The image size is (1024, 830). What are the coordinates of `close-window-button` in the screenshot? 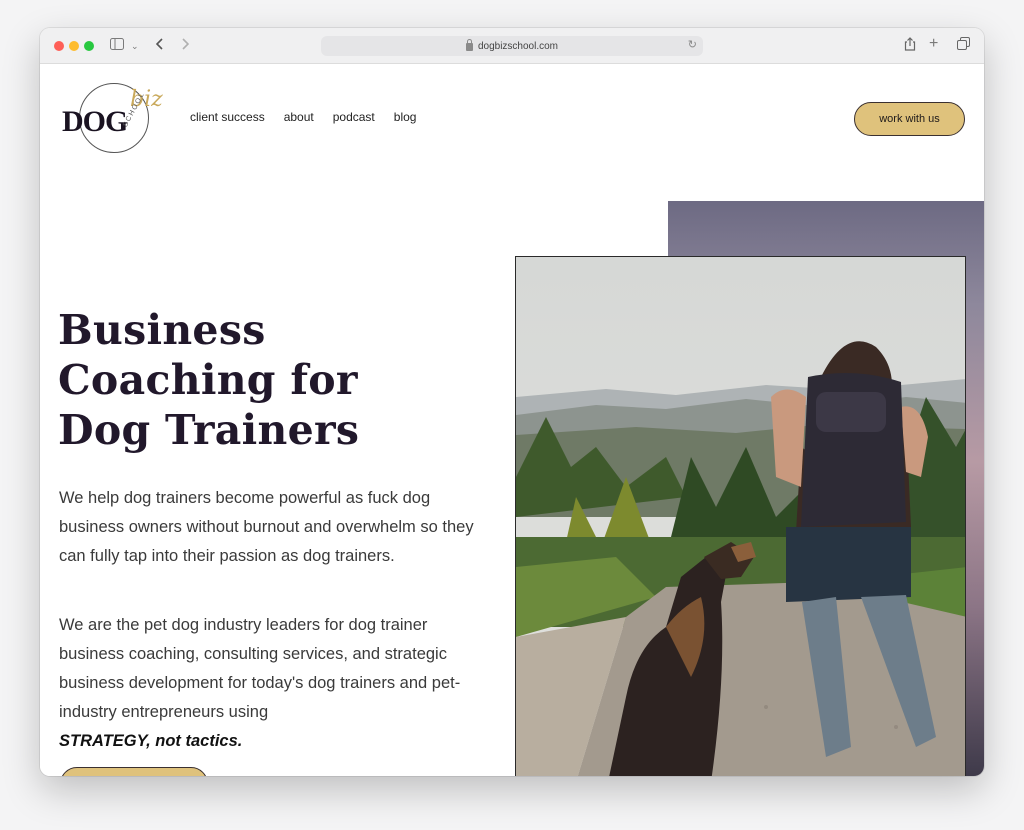 It's located at (59, 46).